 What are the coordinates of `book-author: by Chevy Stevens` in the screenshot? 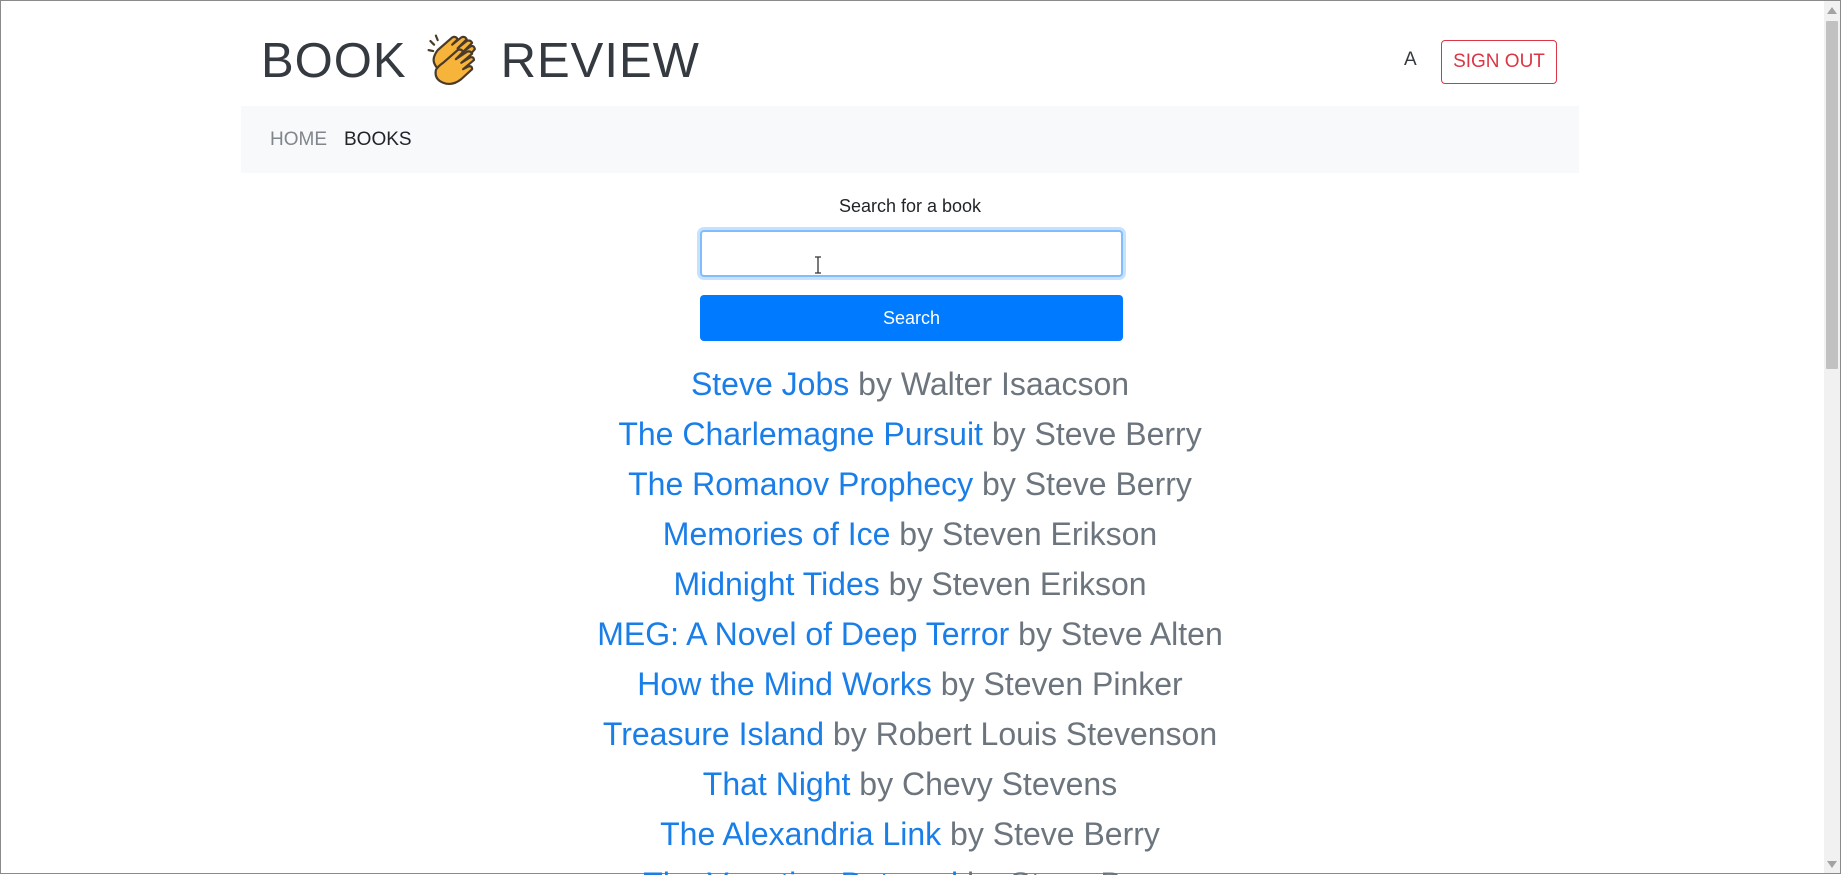 It's located at (984, 784).